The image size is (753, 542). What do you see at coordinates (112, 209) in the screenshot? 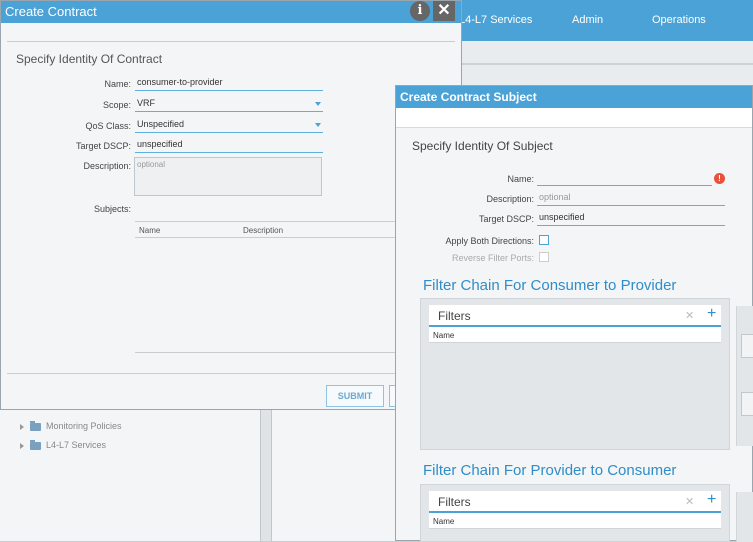
I see `subjects-label: Subjects:` at bounding box center [112, 209].